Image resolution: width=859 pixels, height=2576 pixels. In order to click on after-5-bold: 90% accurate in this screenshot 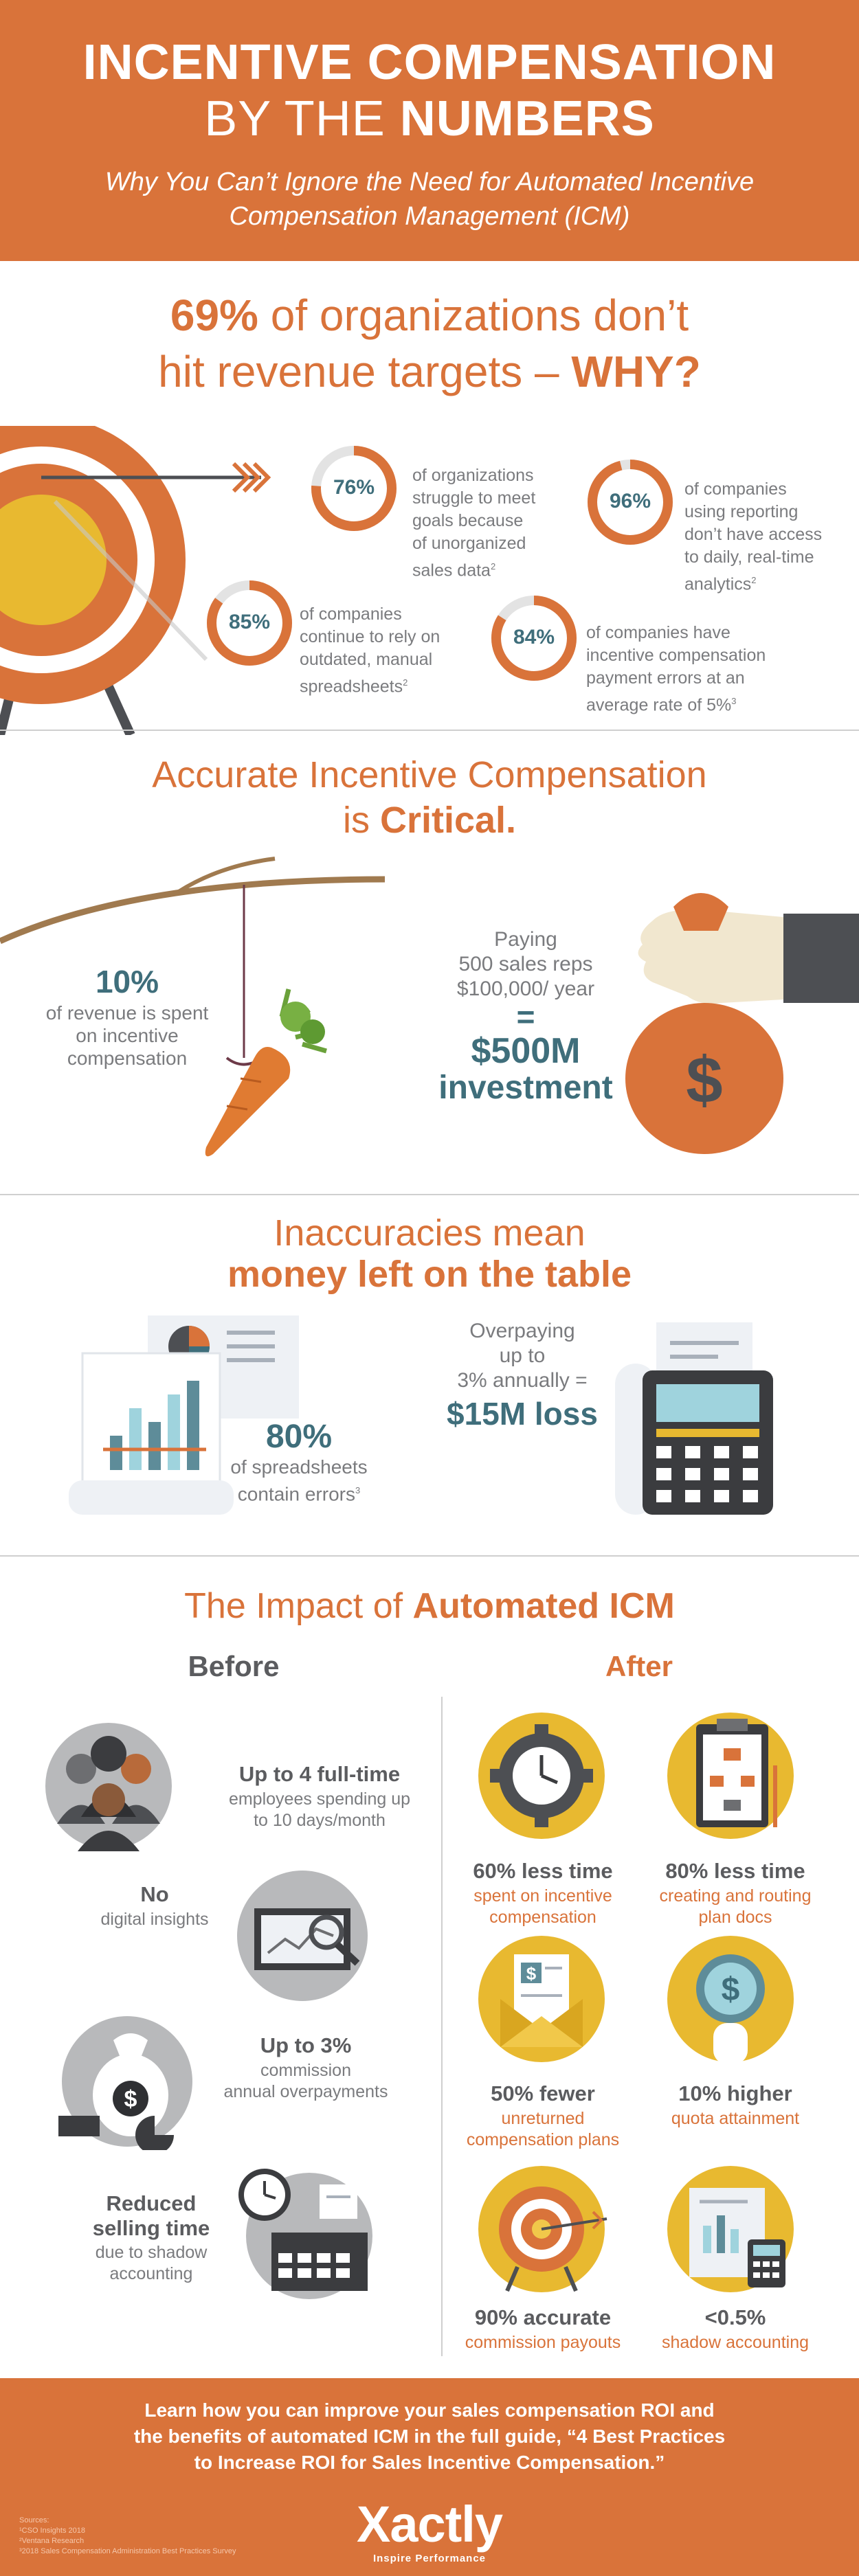, I will do `click(543, 2317)`.